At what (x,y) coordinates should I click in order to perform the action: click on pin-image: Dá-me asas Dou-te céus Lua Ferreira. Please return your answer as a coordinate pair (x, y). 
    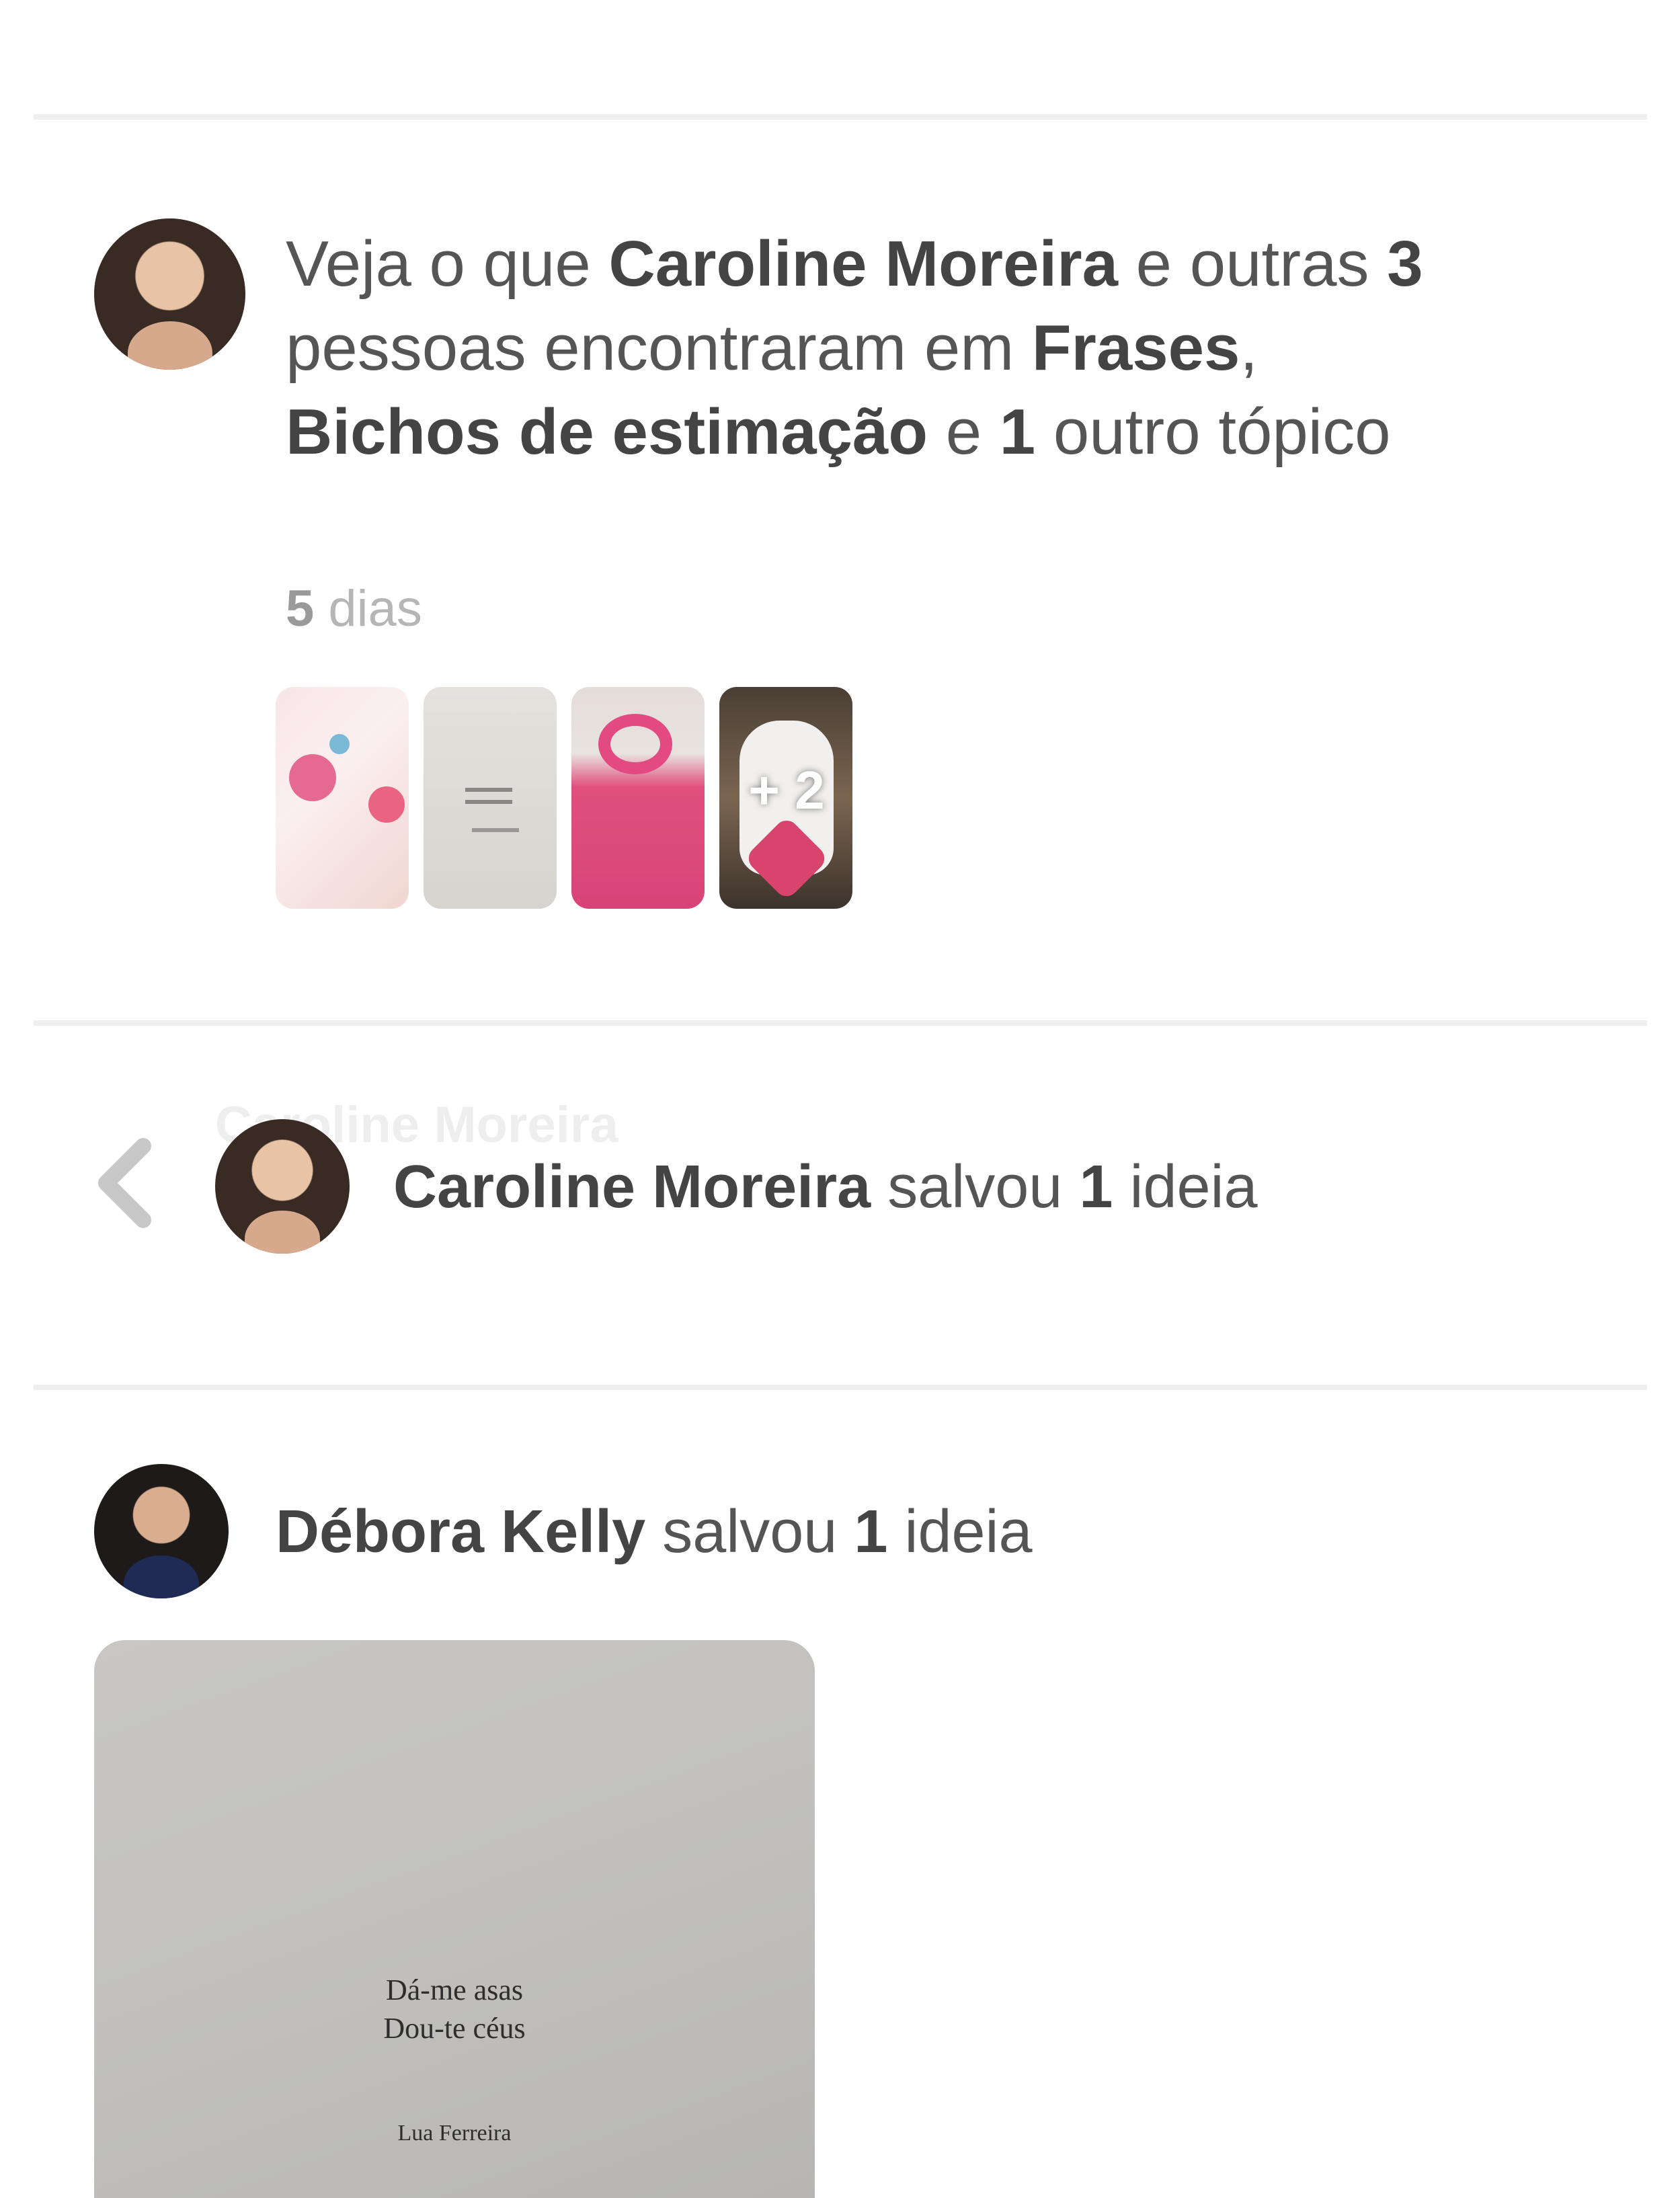
    Looking at the image, I should click on (455, 1919).